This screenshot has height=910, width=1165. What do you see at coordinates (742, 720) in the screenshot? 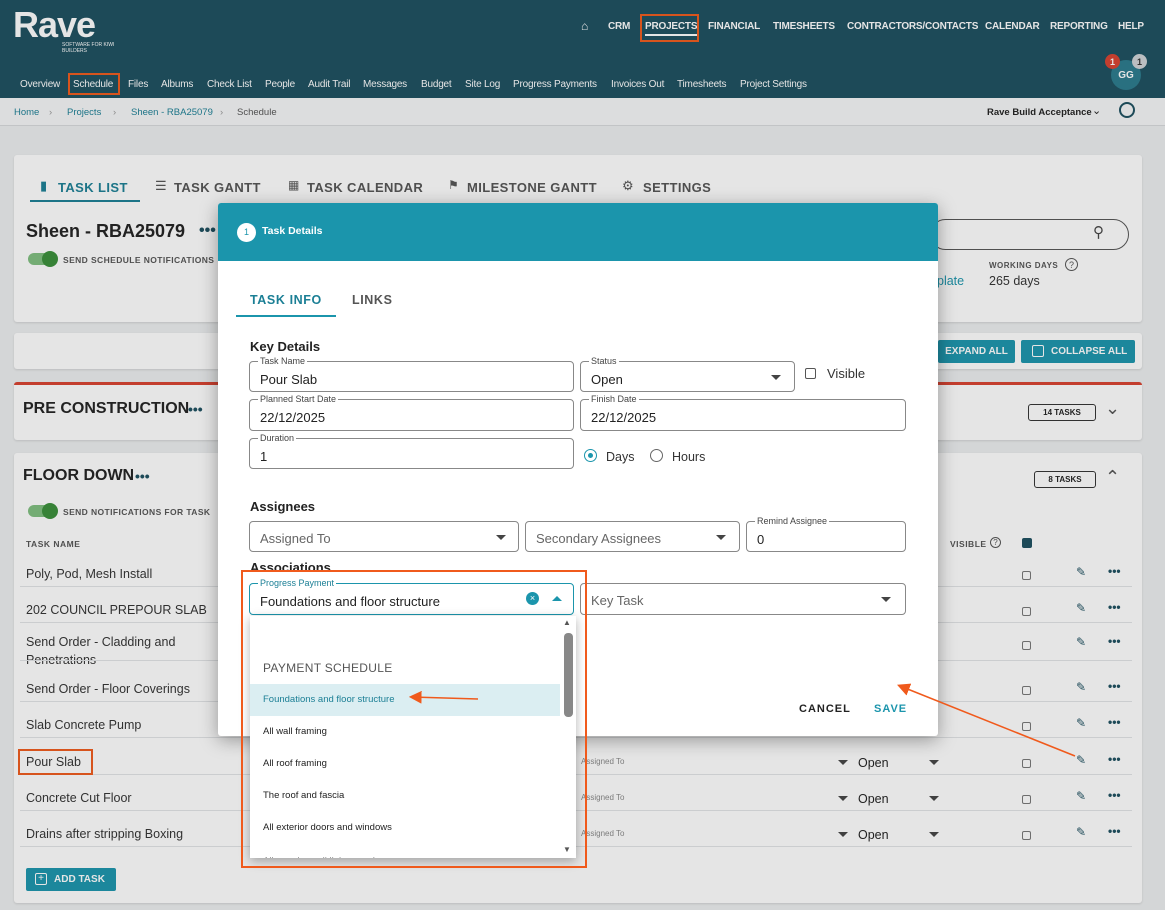
I see `annotation-arrows` at bounding box center [742, 720].